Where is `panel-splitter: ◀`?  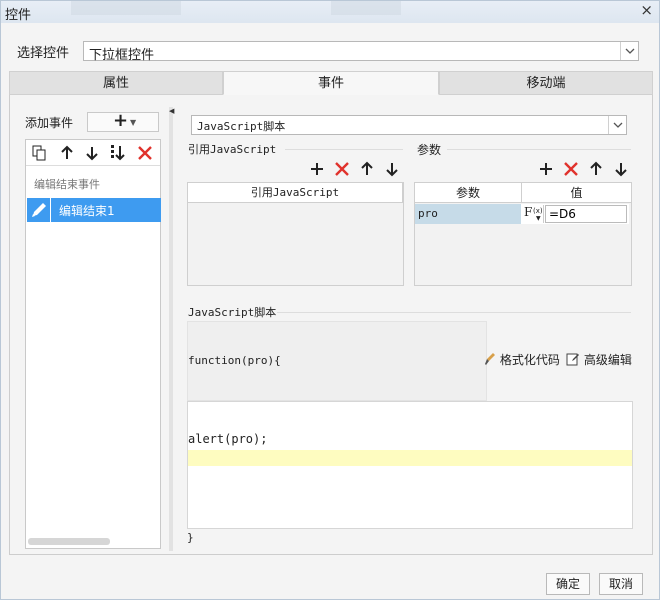 panel-splitter: ◀ is located at coordinates (171, 329).